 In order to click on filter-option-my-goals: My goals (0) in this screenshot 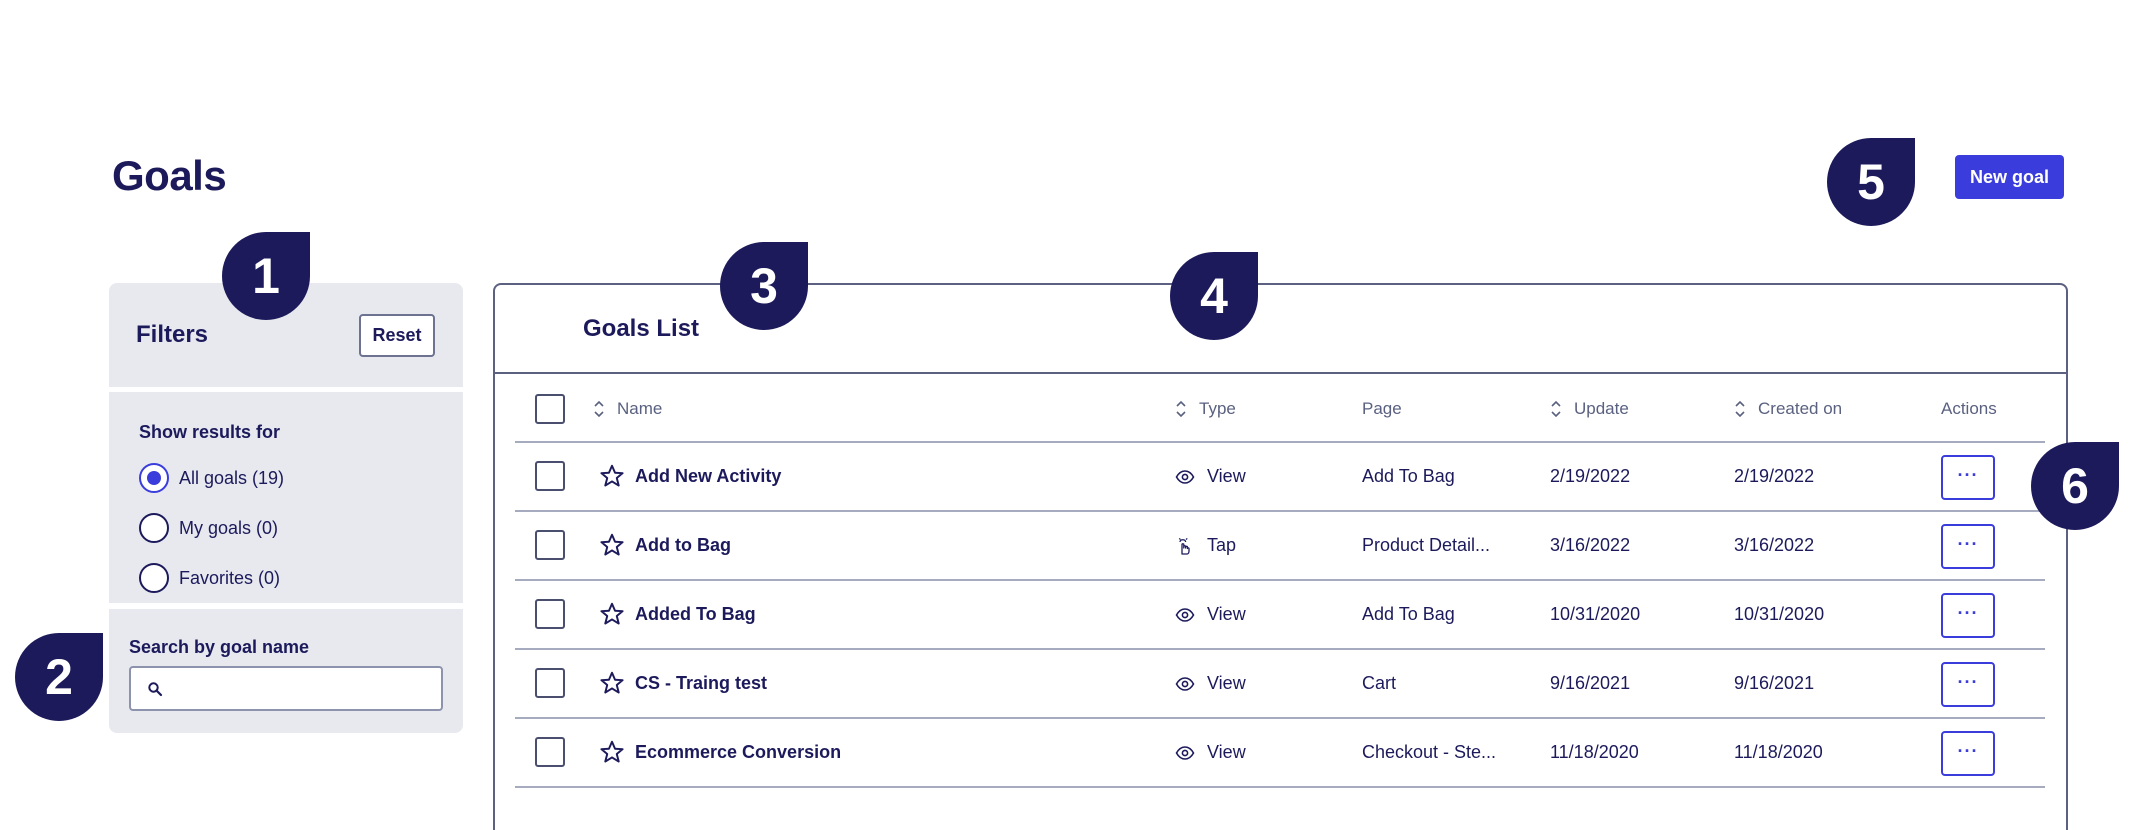, I will do `click(208, 528)`.